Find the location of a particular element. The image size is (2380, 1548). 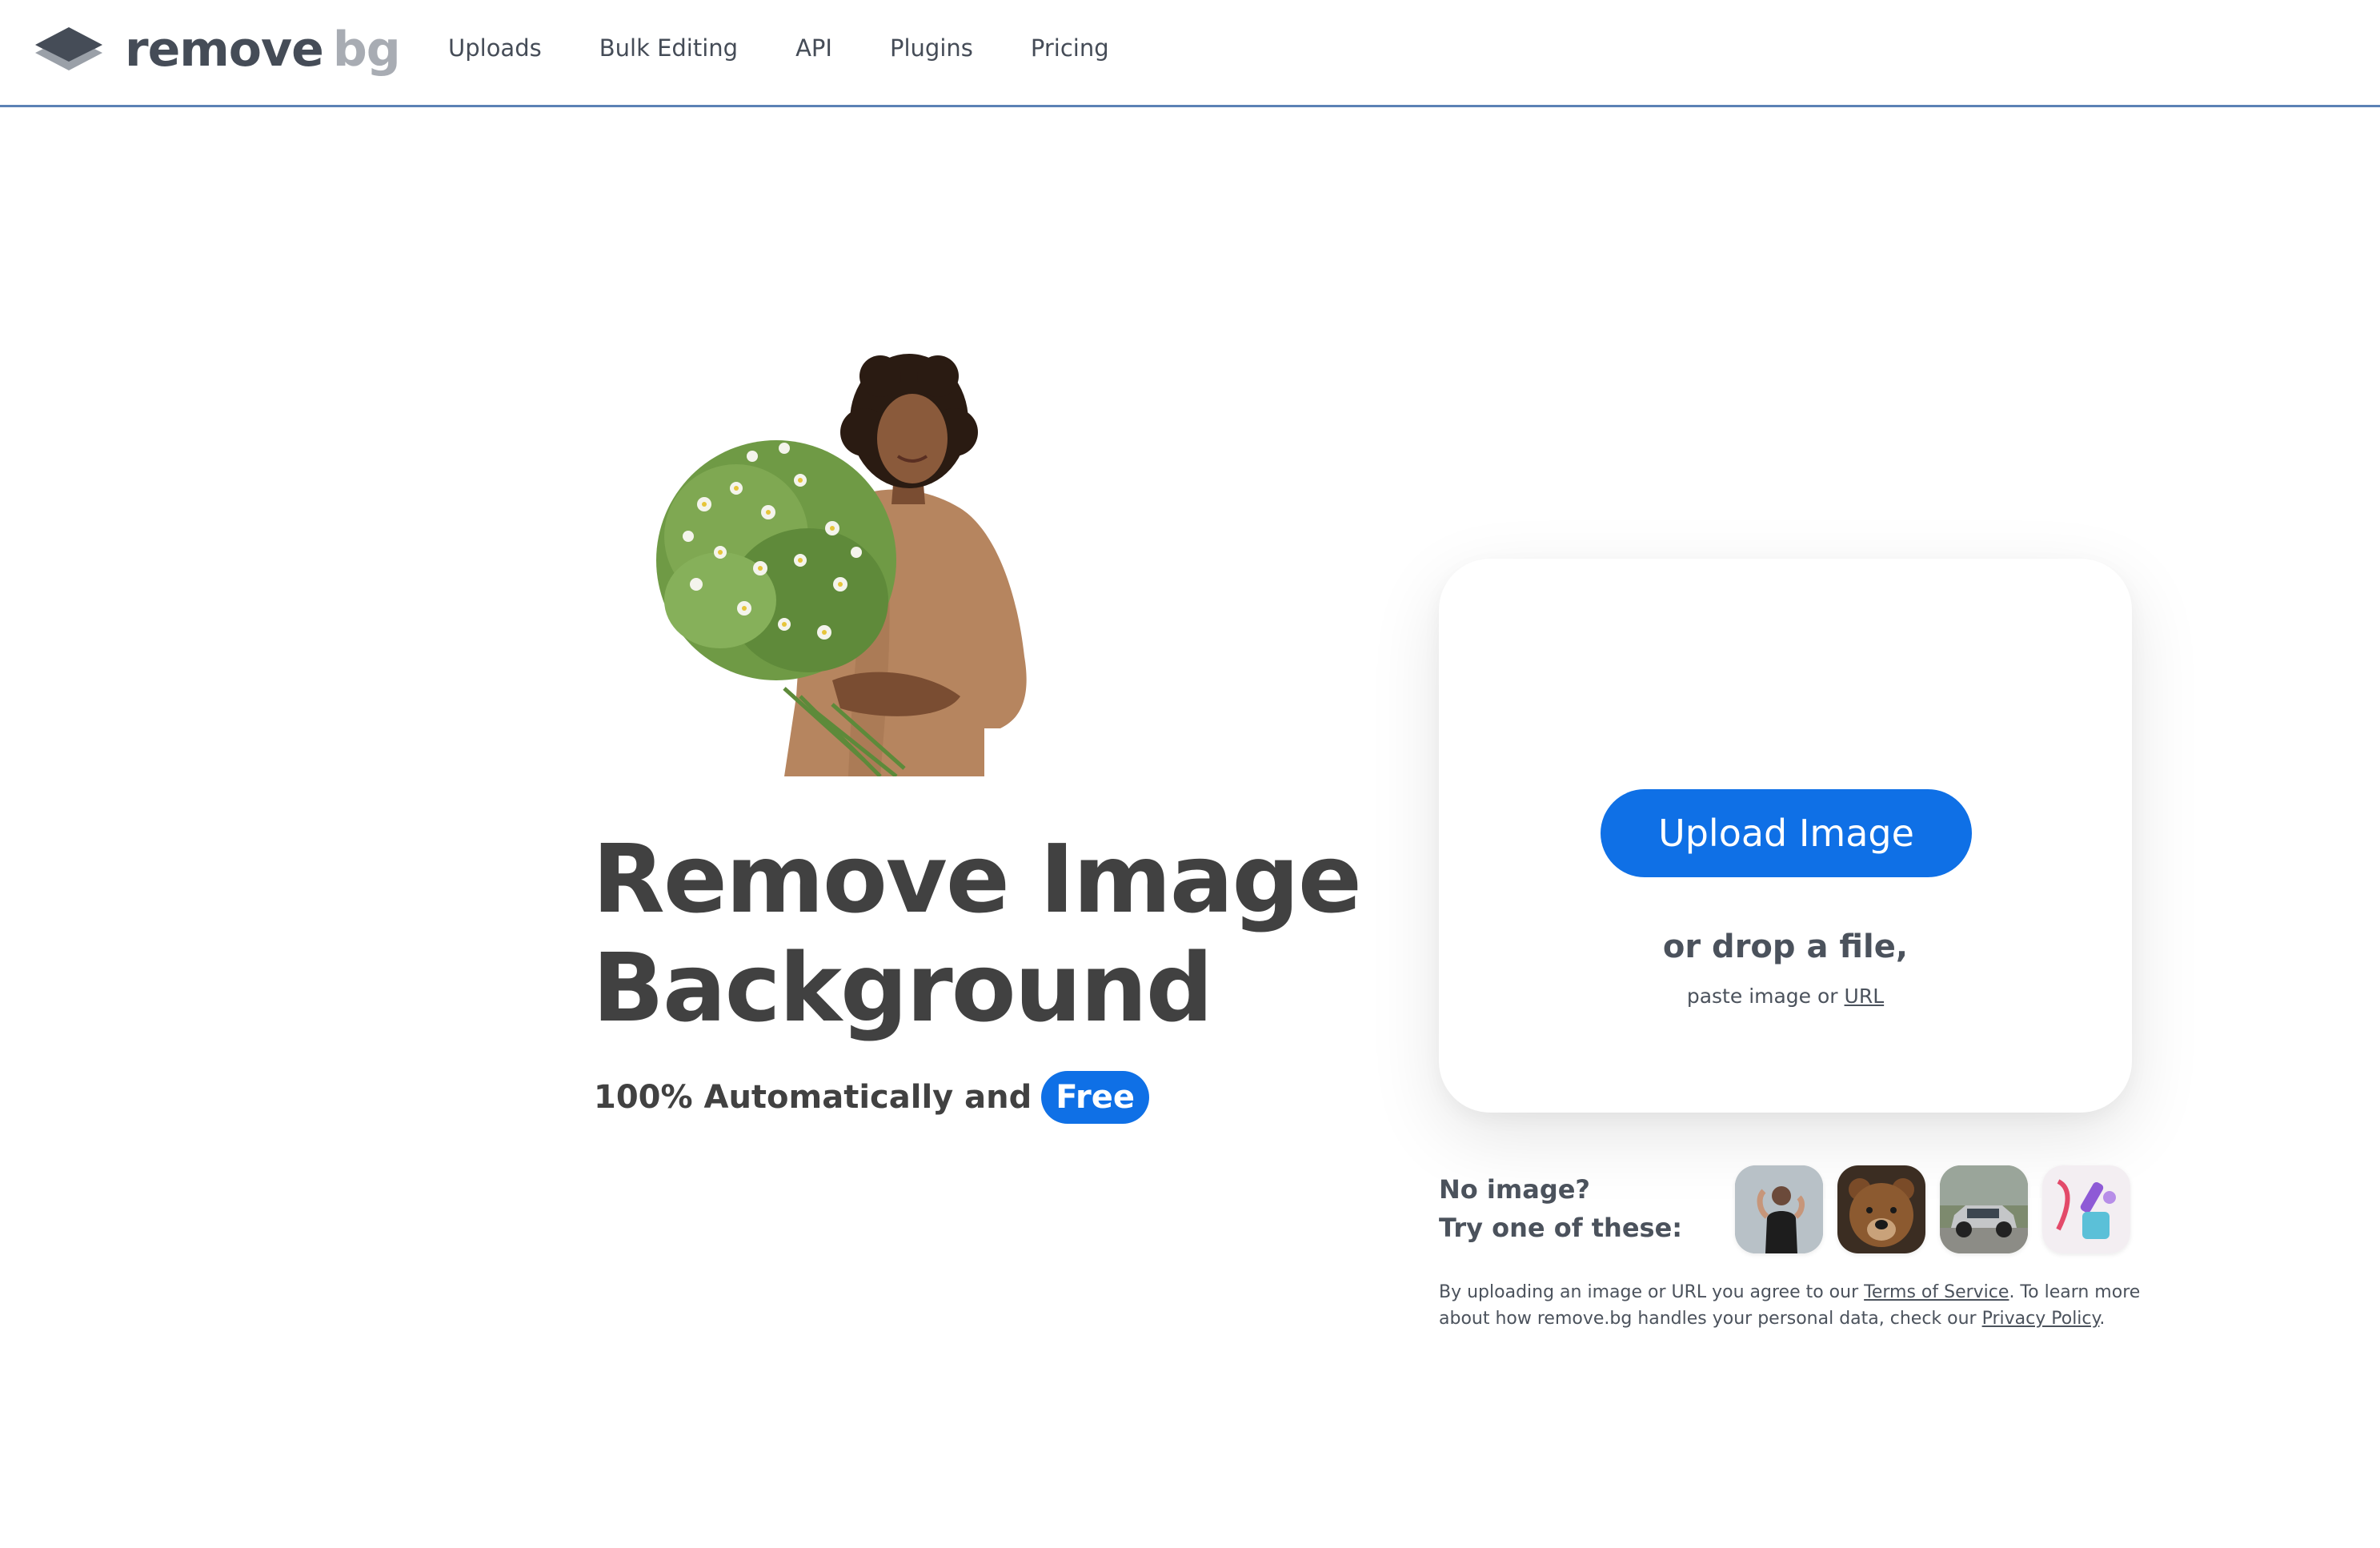

hero-subtitle: 100% Automatically and Free is located at coordinates (872, 1097).